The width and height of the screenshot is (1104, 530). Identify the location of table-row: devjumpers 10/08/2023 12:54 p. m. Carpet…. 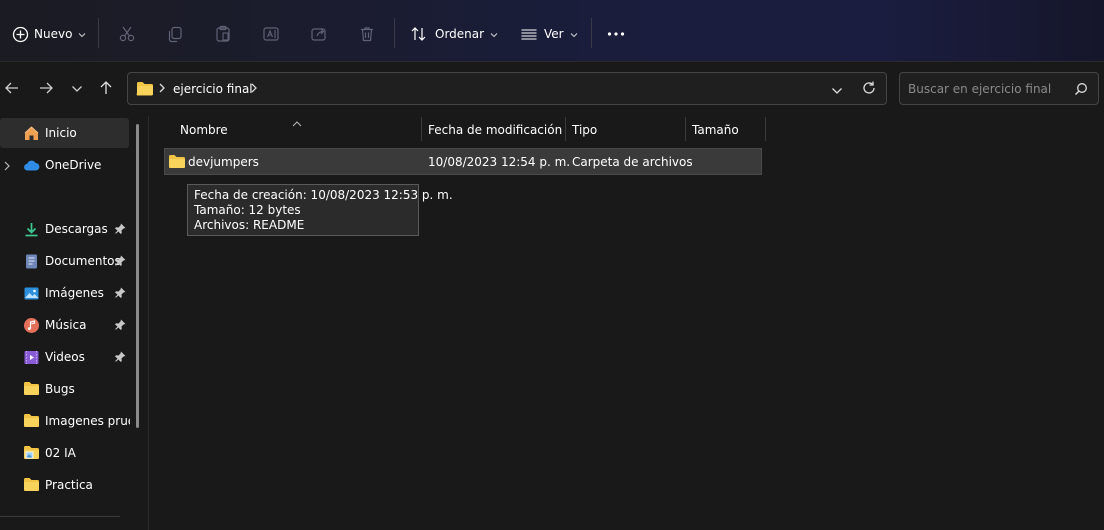
(463, 161).